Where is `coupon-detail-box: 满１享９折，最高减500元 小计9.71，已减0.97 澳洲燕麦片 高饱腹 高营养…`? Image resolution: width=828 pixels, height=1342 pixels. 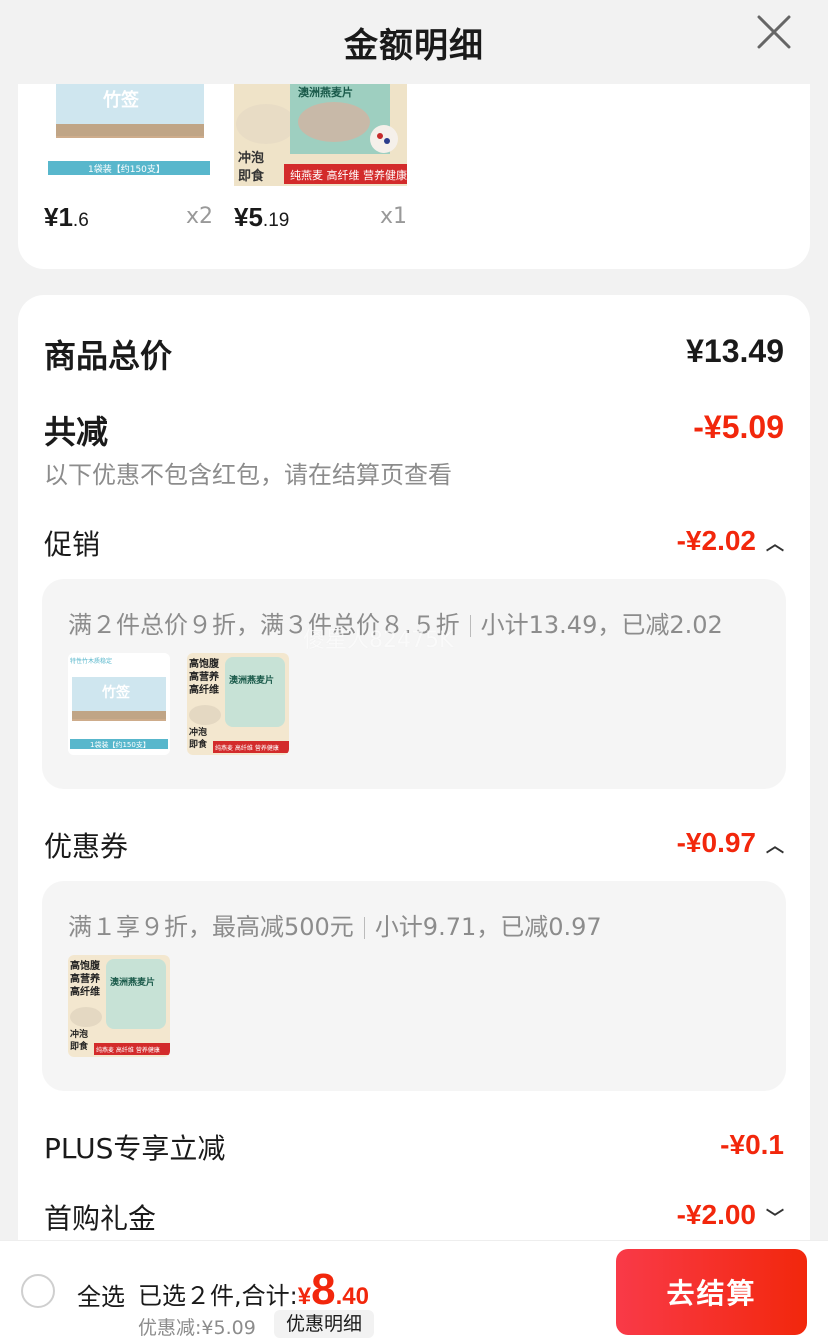 coupon-detail-box: 满１享９折，最高减500元 小计9.71，已减0.97 澳洲燕麦片 高饱腹 高营养… is located at coordinates (414, 986).